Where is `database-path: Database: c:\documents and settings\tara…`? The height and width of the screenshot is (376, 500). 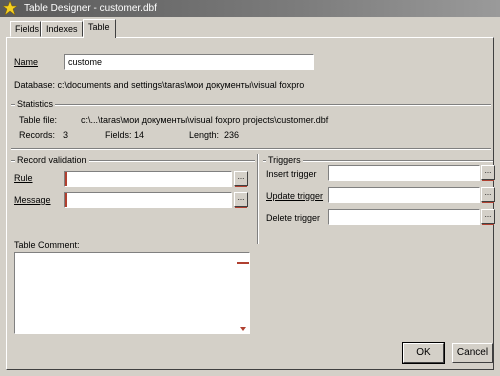 database-path: Database: c:\documents and settings\tara… is located at coordinates (159, 85).